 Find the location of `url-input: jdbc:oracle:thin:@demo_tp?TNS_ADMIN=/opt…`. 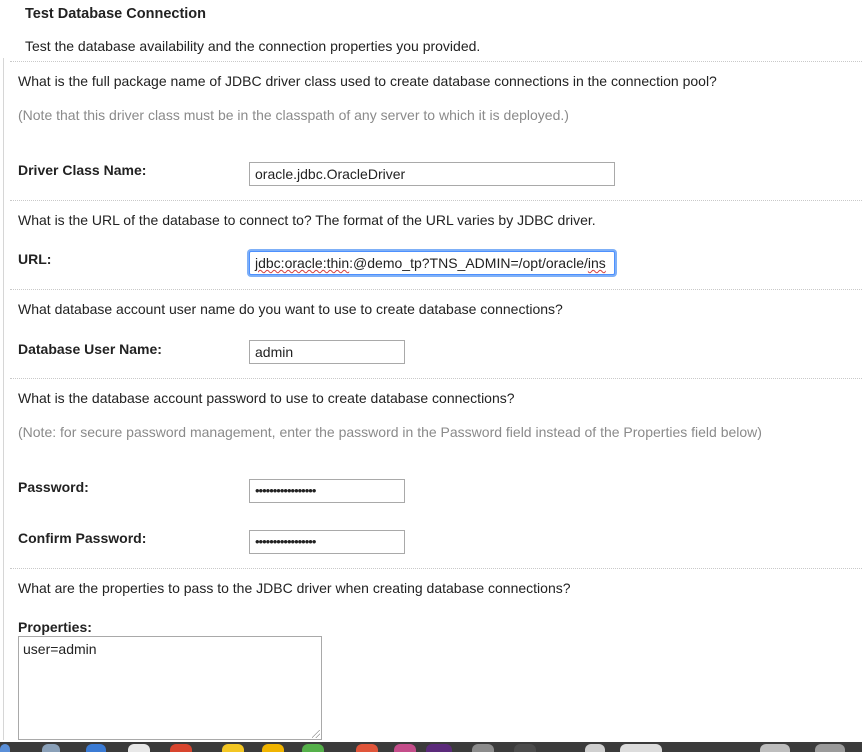

url-input: jdbc:oracle:thin:@demo_tp?TNS_ADMIN=/opt… is located at coordinates (432, 263).